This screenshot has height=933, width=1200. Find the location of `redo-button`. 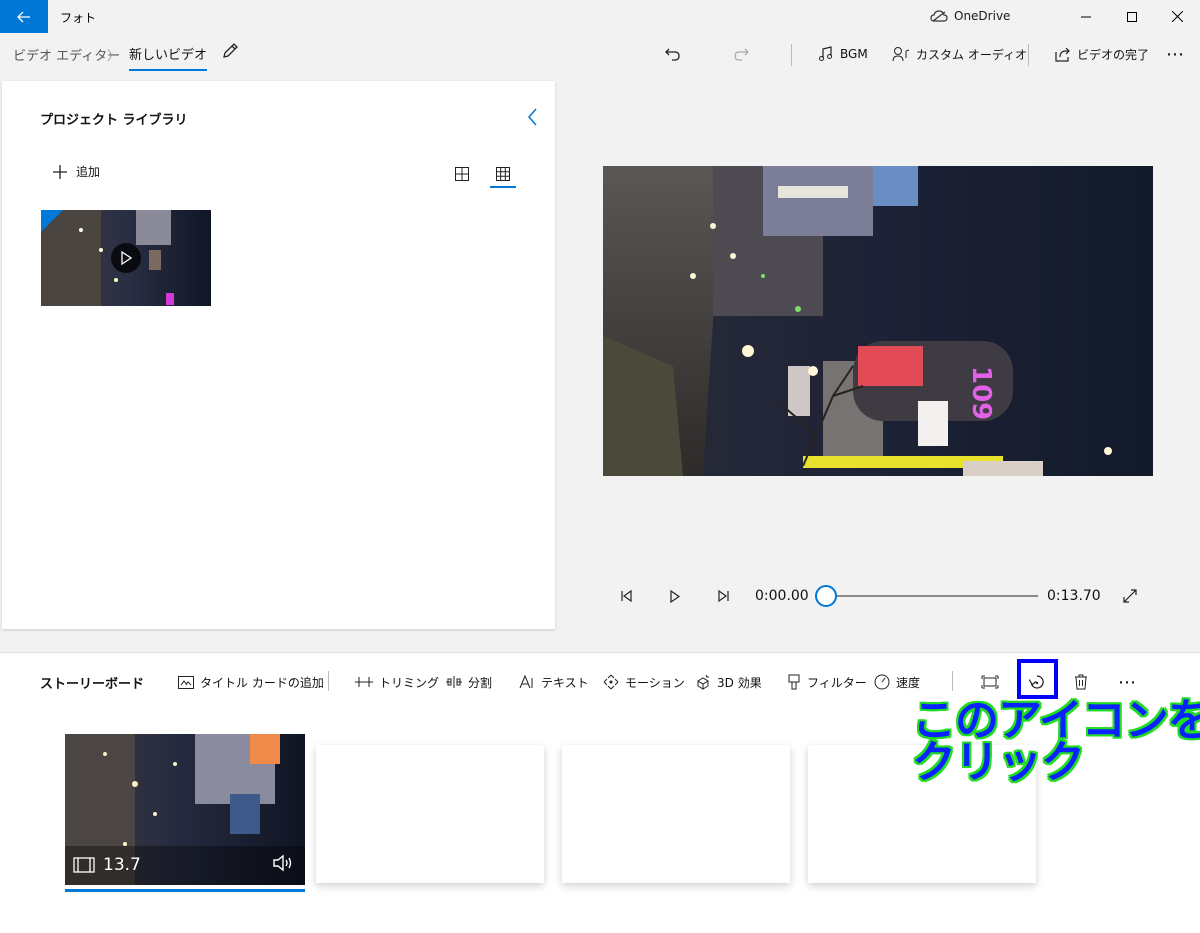

redo-button is located at coordinates (741, 54).